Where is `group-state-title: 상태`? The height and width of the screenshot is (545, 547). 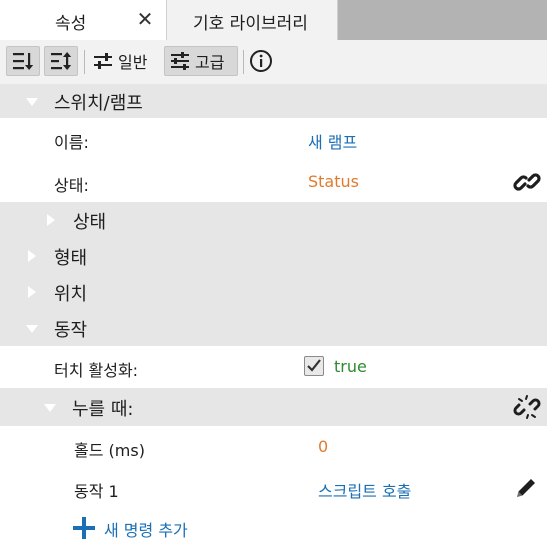 group-state-title: 상태 is located at coordinates (90, 222).